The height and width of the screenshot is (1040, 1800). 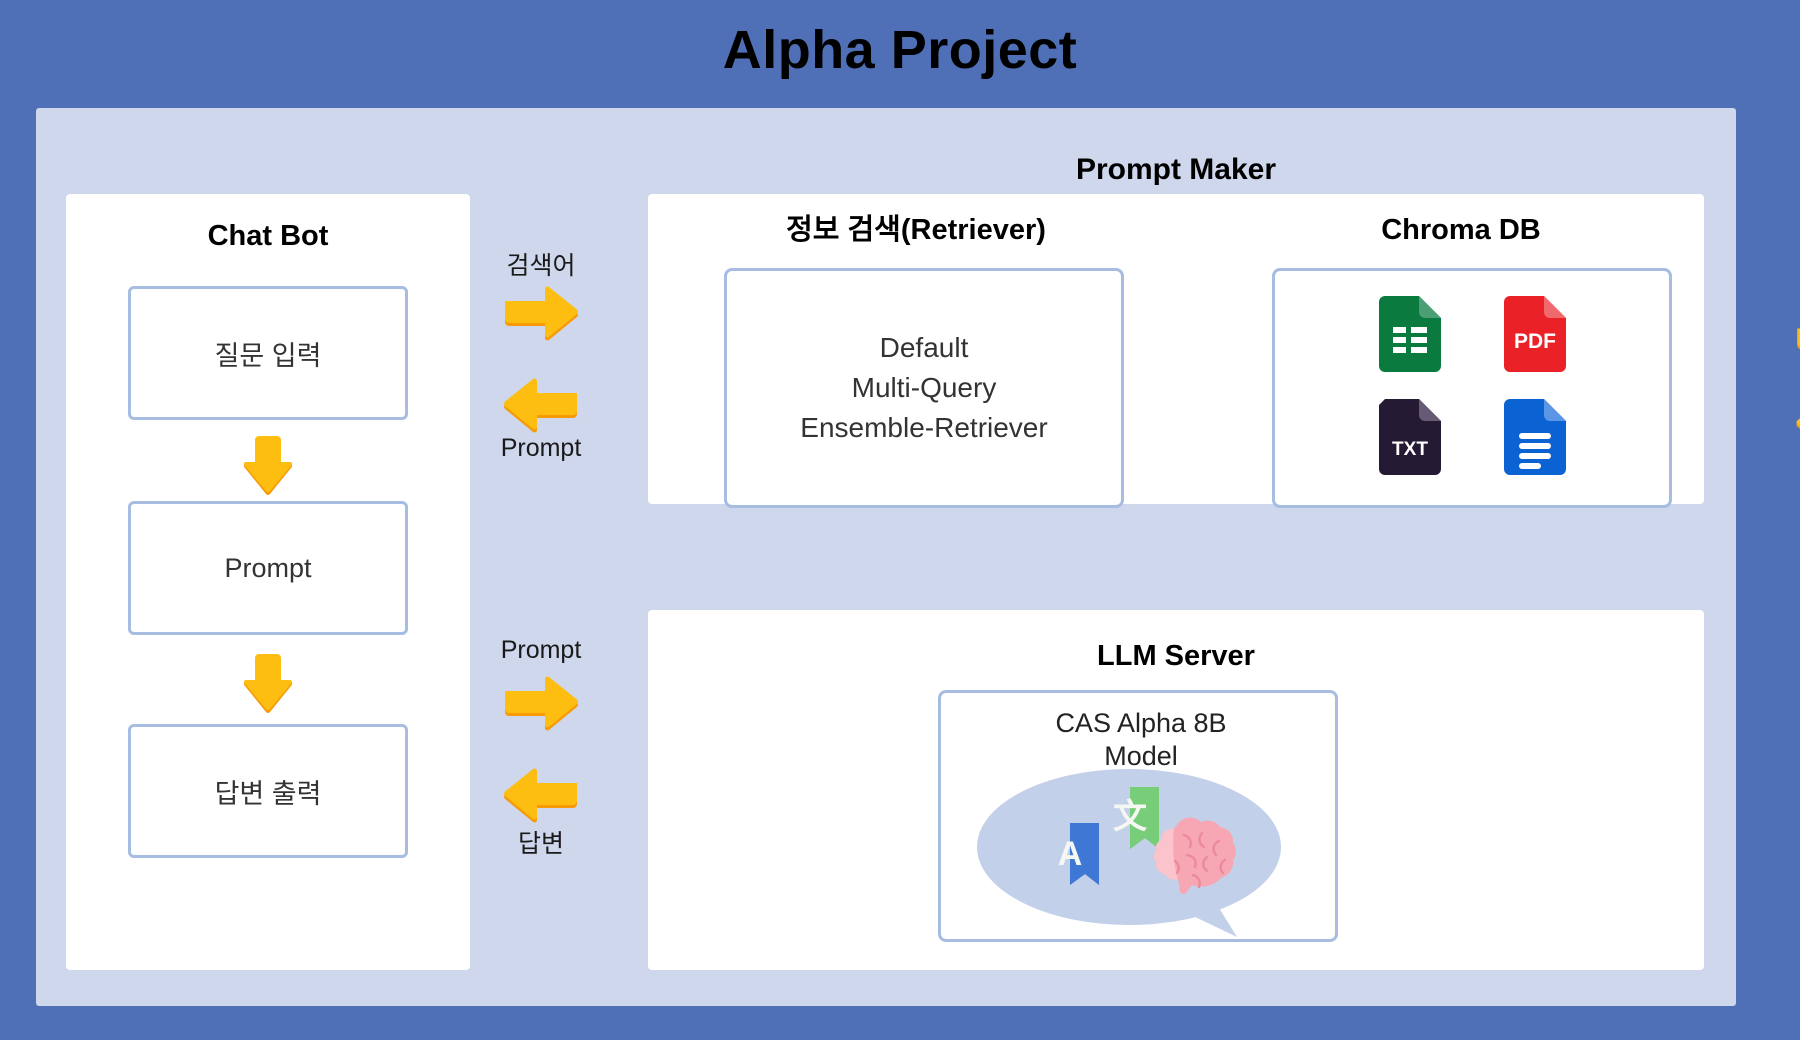 I want to click on llm-model-box: CAS Alpha 8B Model 文 A, so click(x=1138, y=816).